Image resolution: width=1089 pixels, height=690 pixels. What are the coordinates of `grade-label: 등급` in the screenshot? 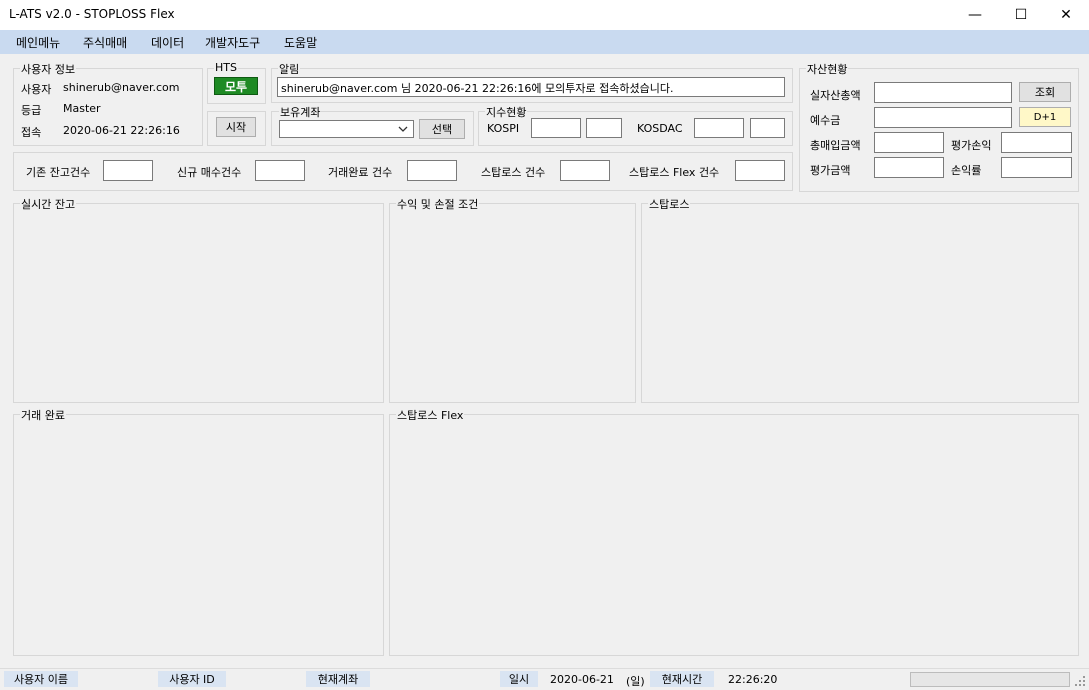 It's located at (31, 110).